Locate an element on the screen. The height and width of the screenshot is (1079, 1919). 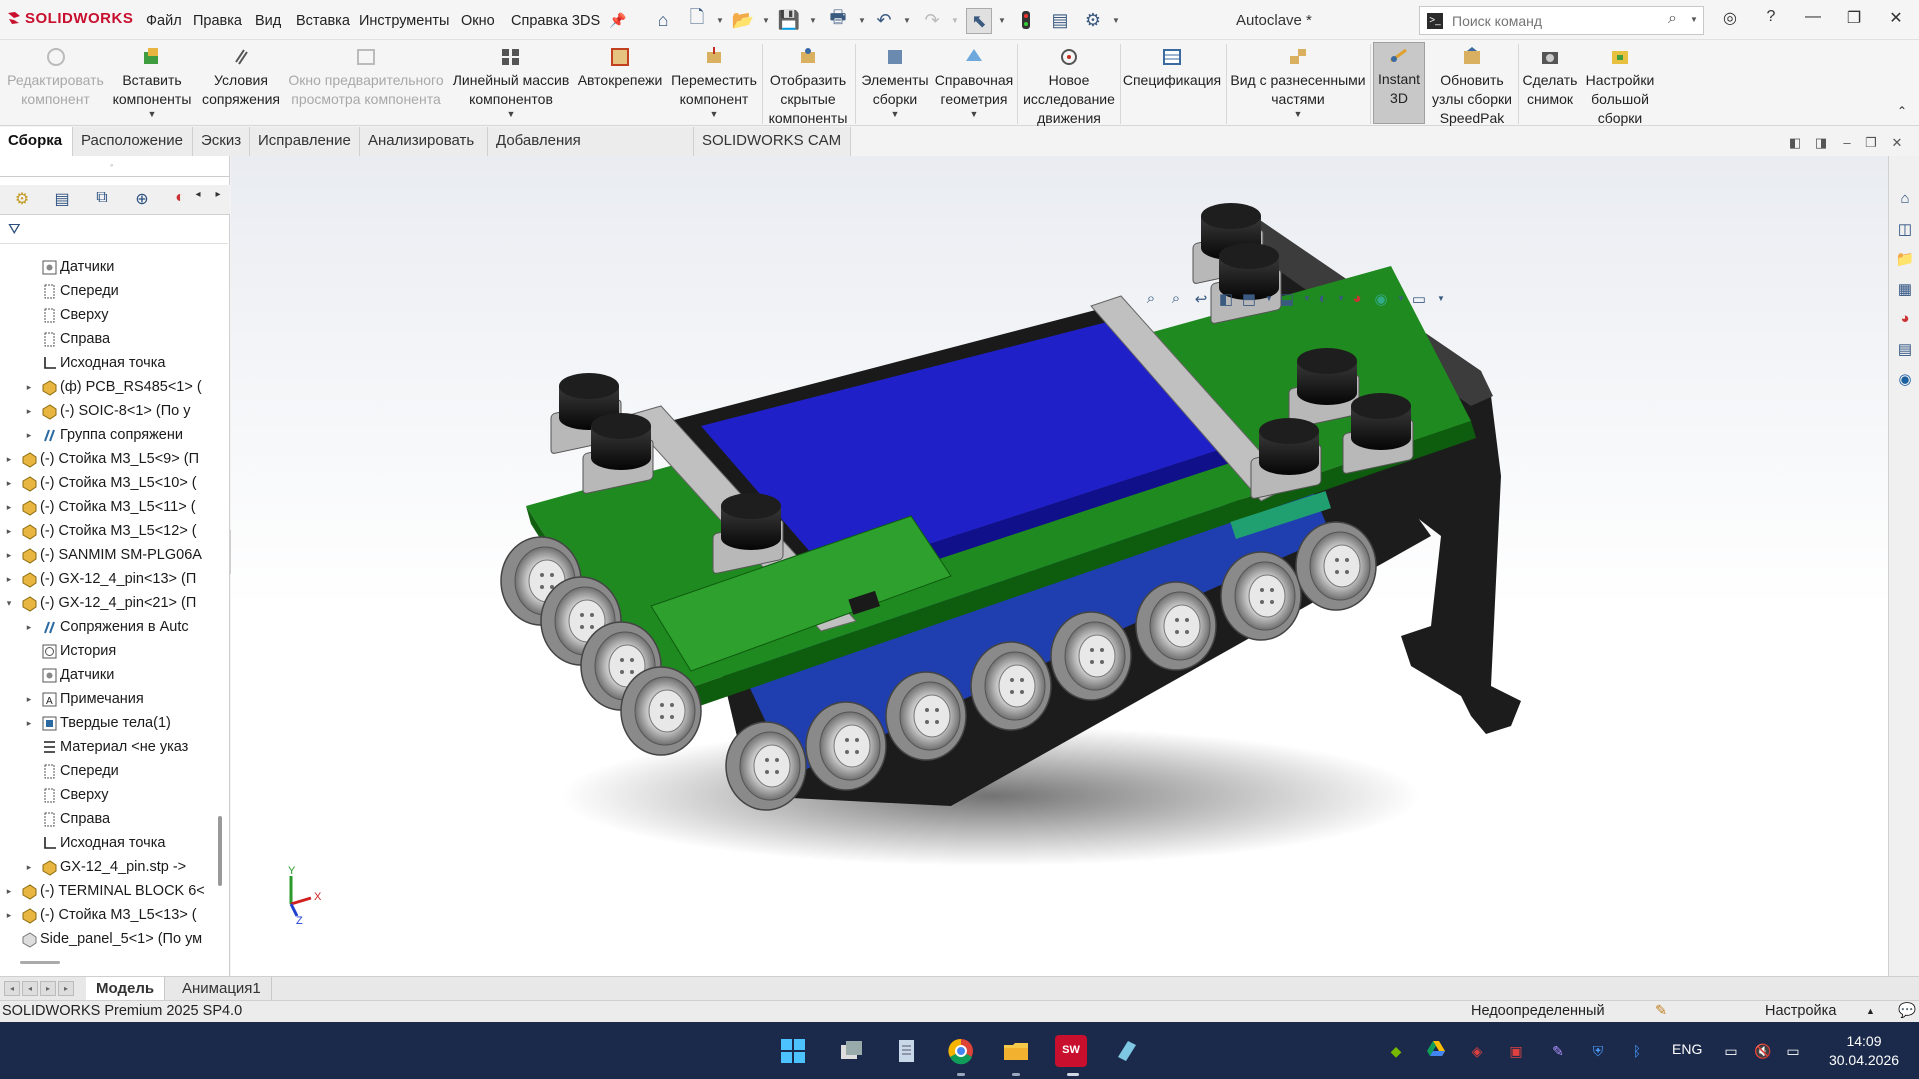
viewport-restore-button: ❐ is located at coordinates (1871, 144).